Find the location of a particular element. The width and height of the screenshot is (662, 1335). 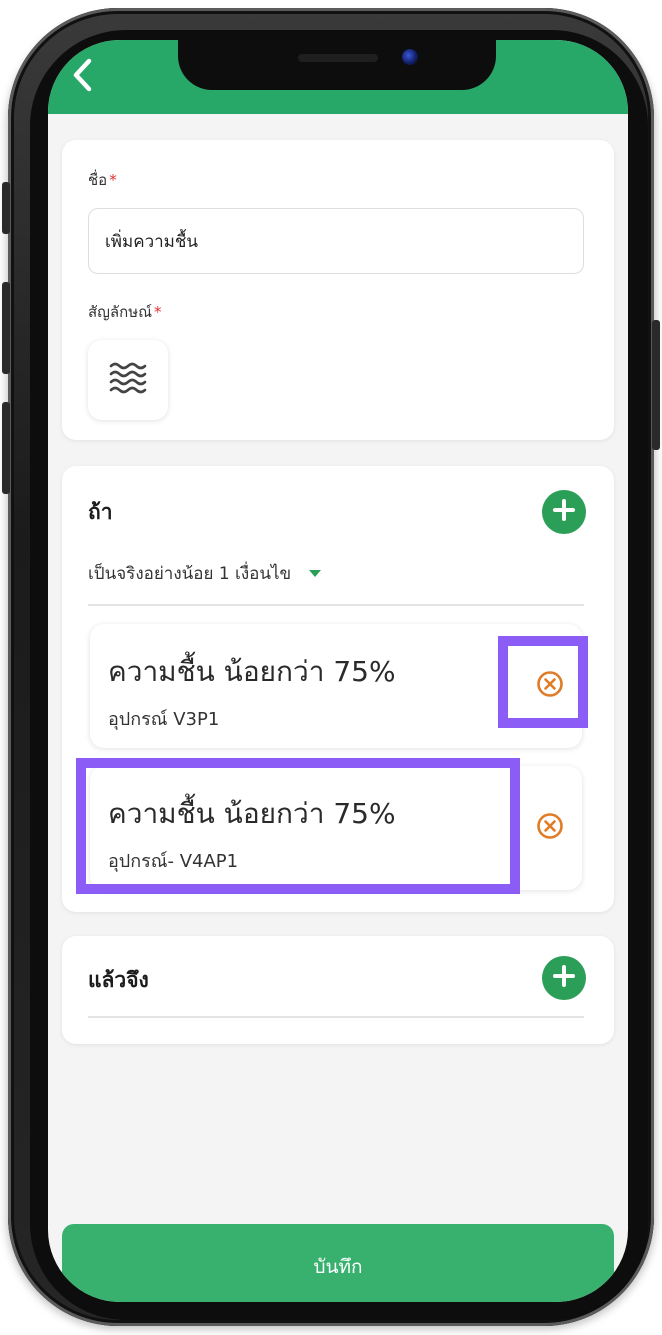

condition-card-1: ความชื้น น้อยกว่า 75% อุปกรณ์ V3P1 is located at coordinates (336, 686).